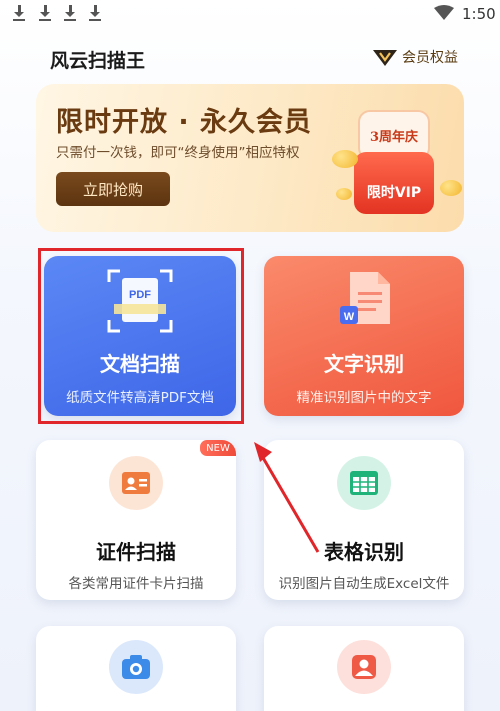 This screenshot has height=711, width=500. Describe the element at coordinates (250, 15) in the screenshot. I see `status-bar: 1:50` at that location.